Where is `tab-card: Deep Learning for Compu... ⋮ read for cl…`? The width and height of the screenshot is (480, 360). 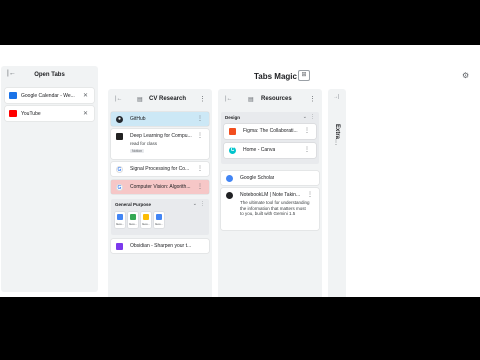 tab-card: Deep Learning for Compu... ⋮ read for cl… is located at coordinates (160, 144).